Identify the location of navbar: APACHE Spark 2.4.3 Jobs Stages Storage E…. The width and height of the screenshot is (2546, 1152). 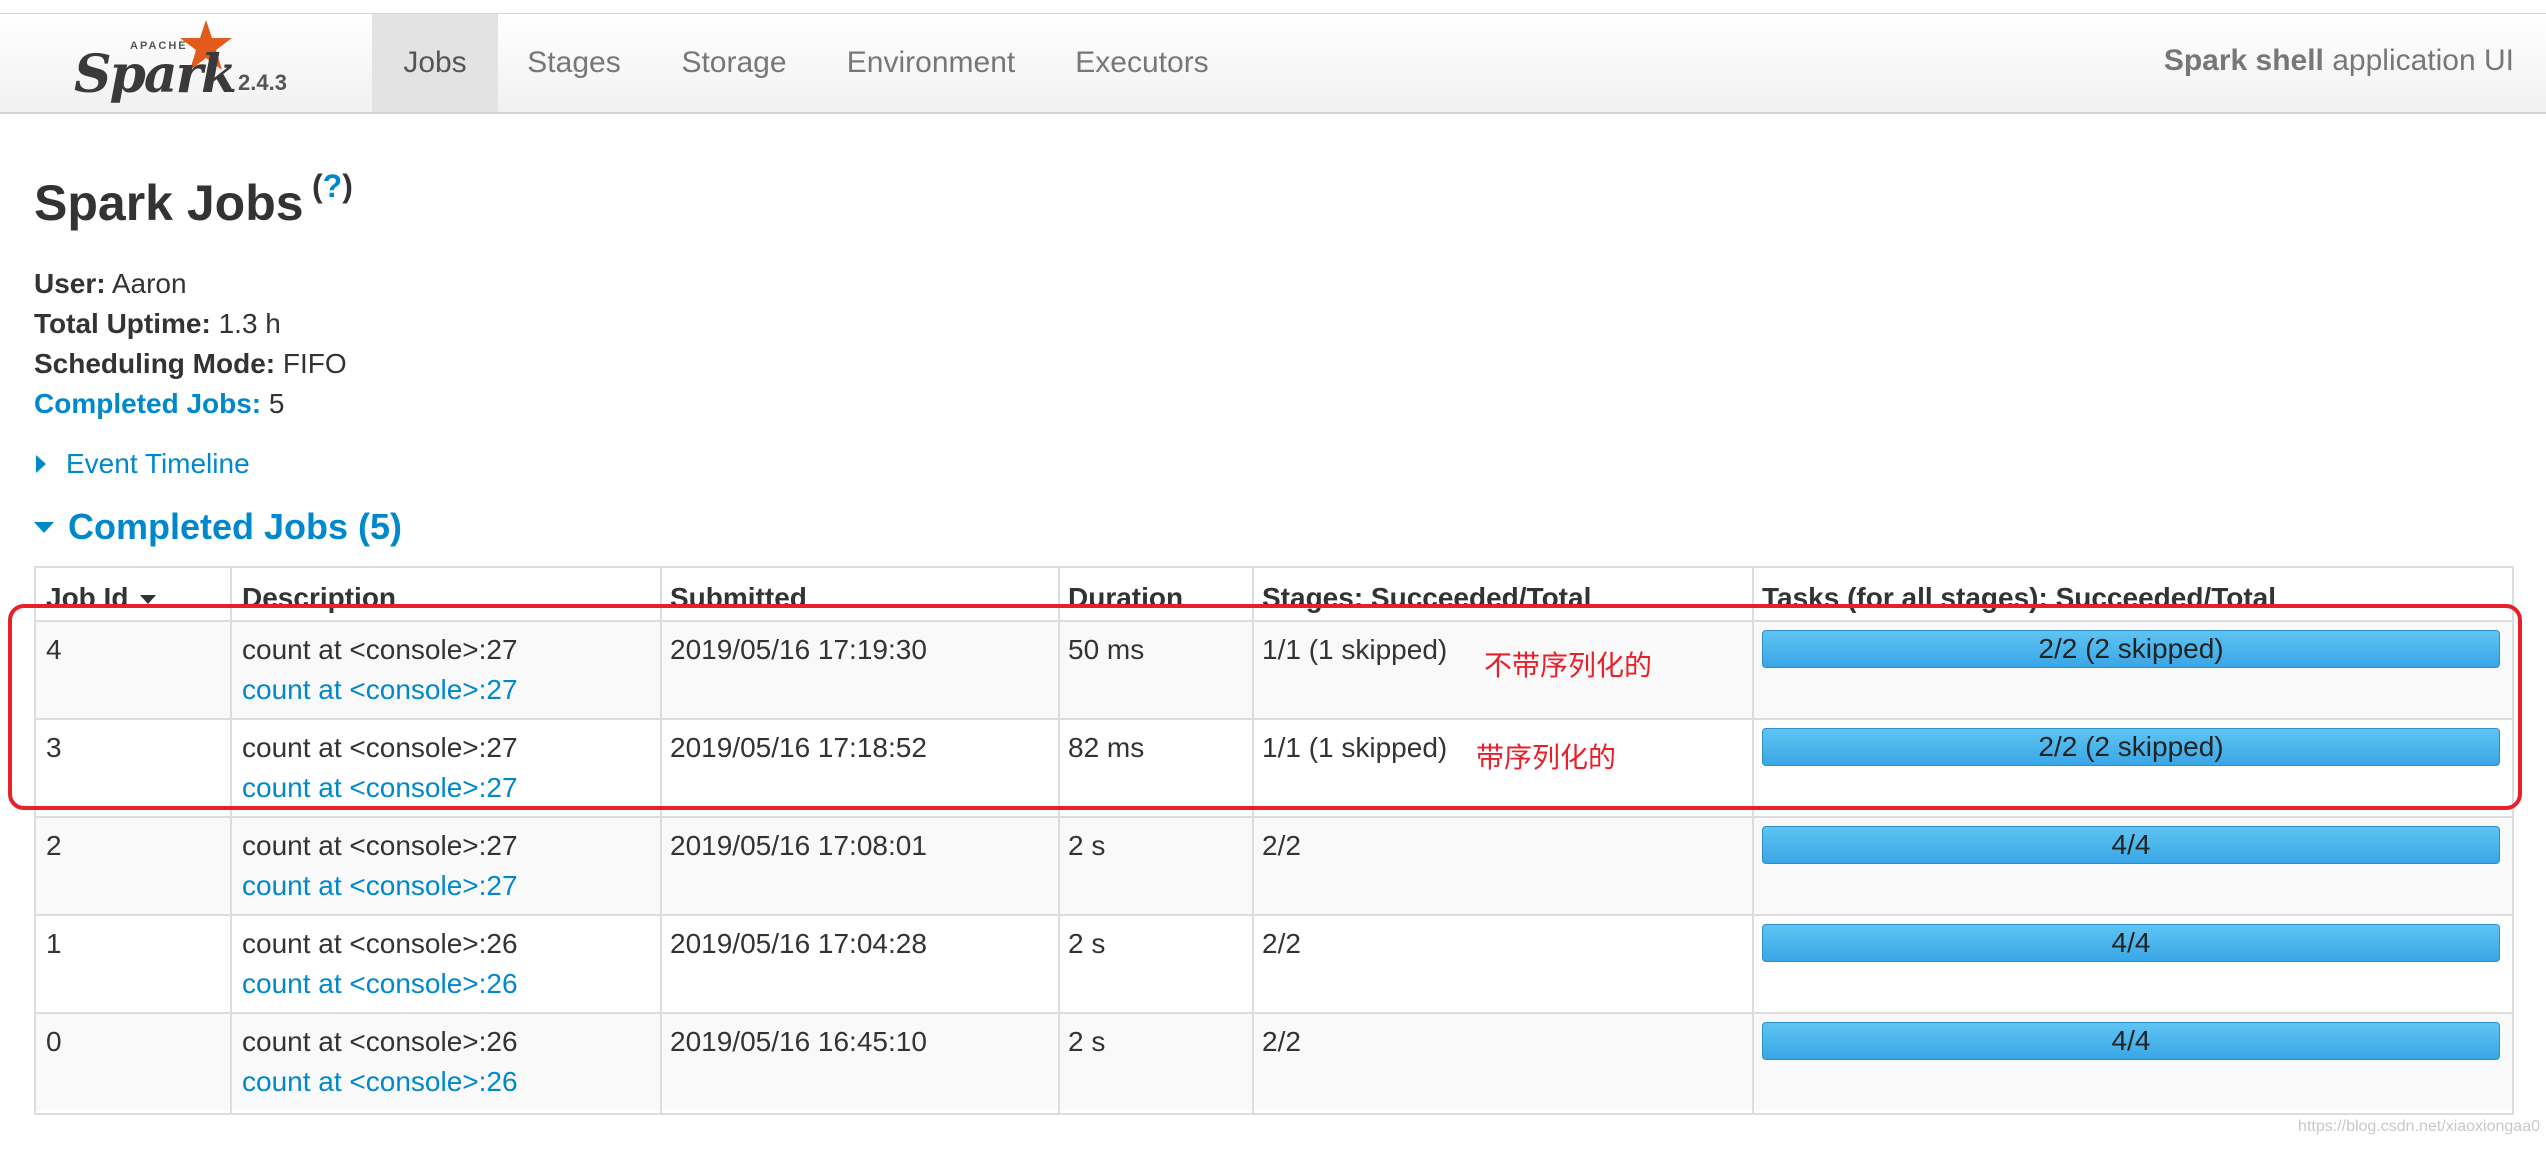
(1273, 64).